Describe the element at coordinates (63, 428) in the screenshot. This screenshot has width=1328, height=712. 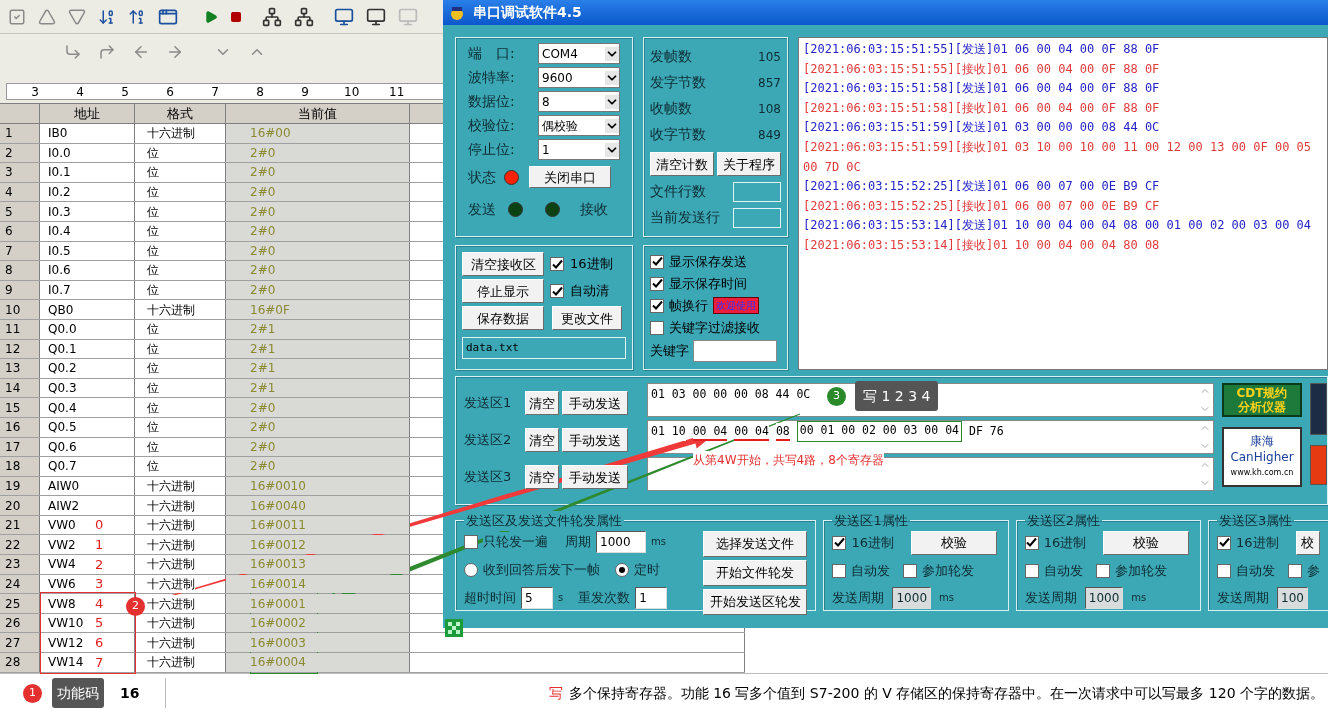
I see `address-text: Q0.5` at that location.